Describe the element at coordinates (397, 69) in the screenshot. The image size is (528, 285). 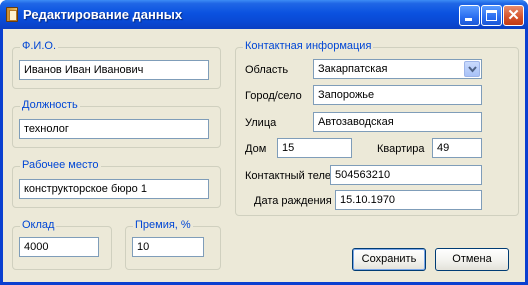
I see `region-select: Закарпатская` at that location.